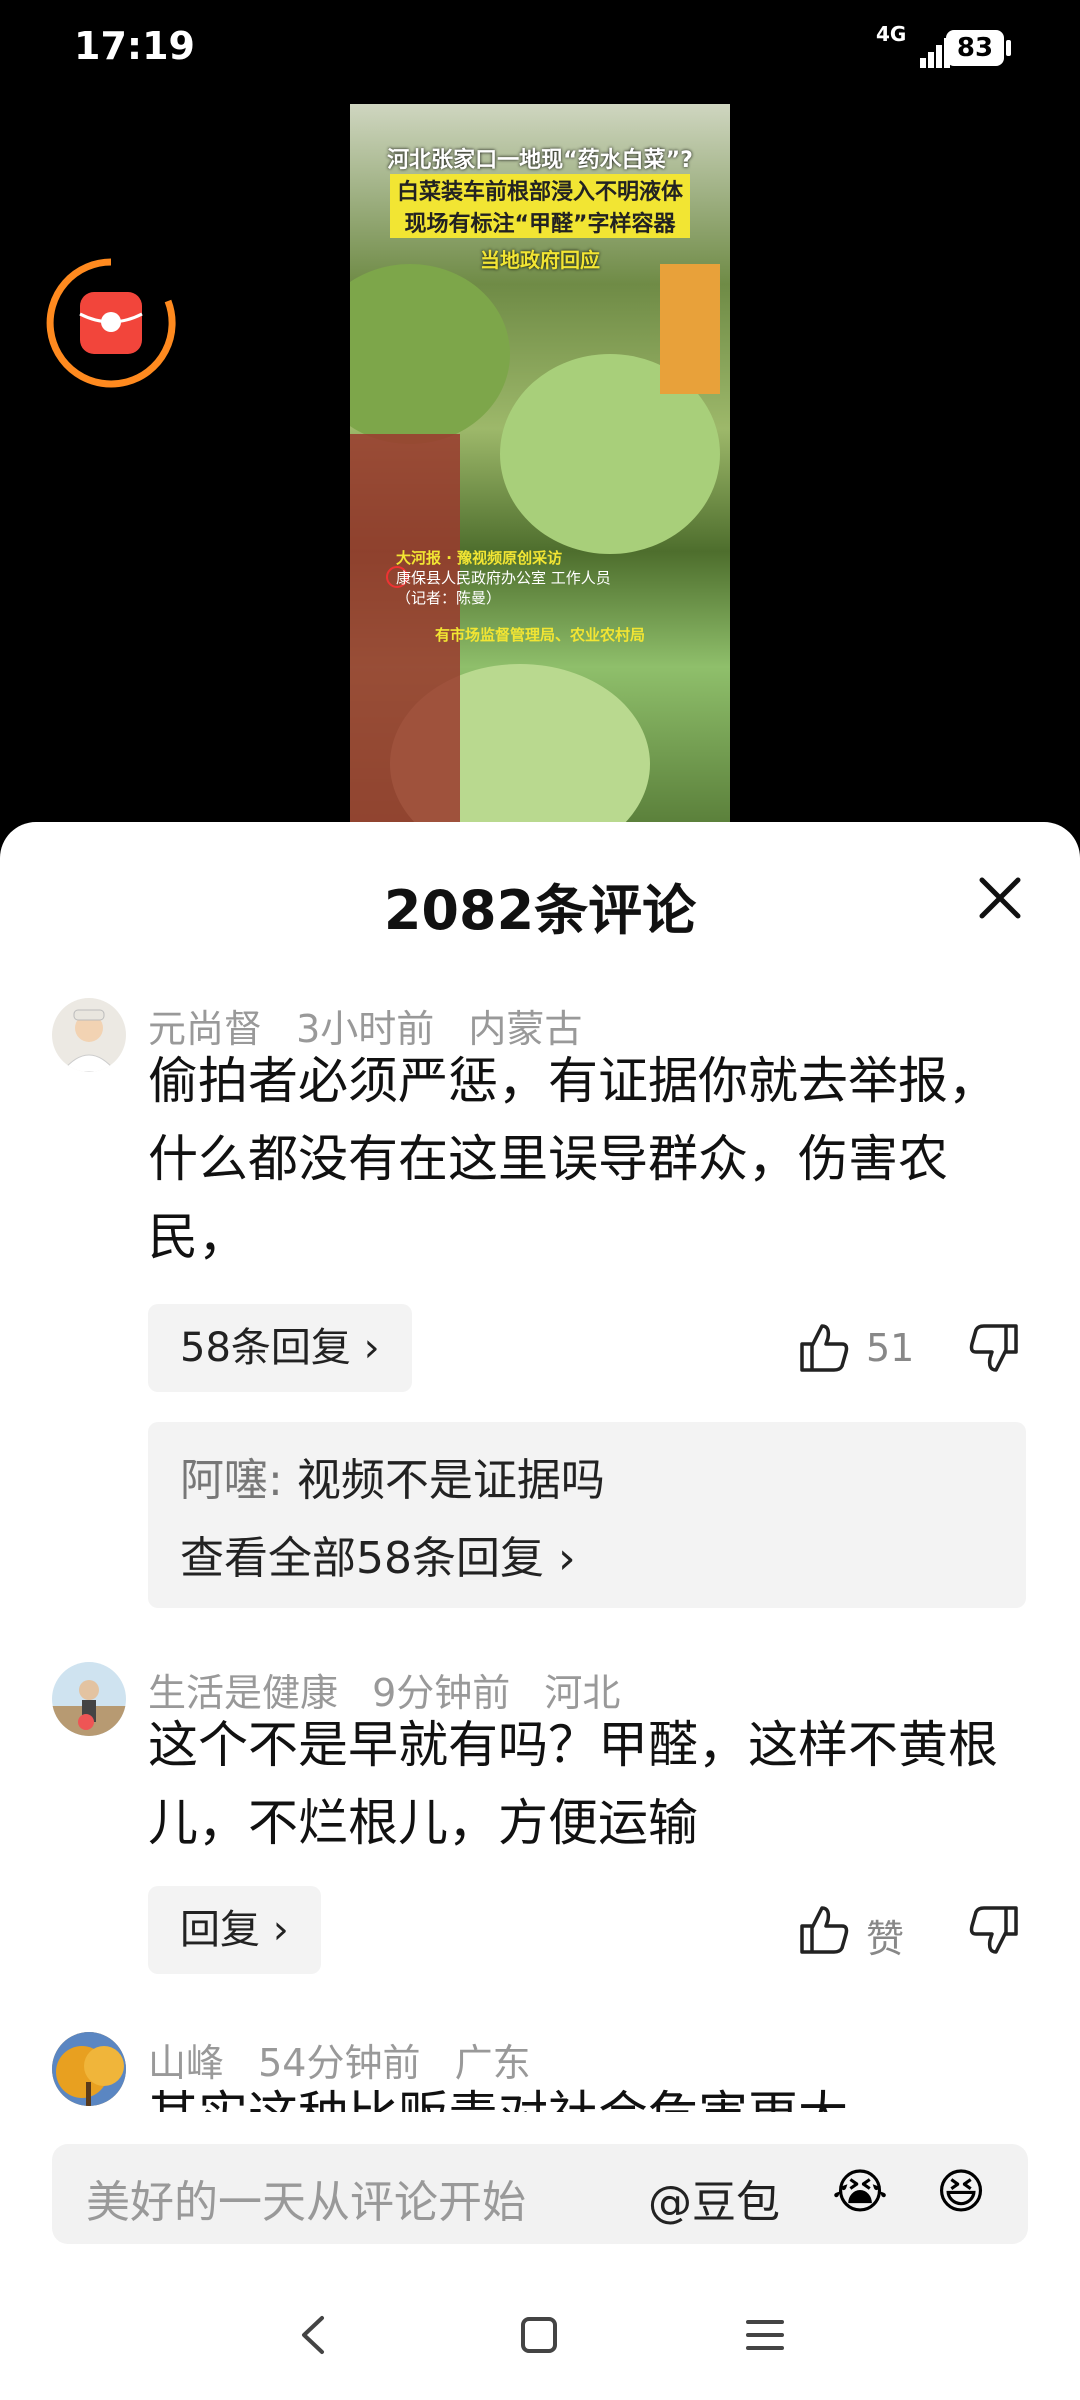 The image size is (1080, 2400). I want to click on video-subheadline: 当地政府回应, so click(540, 260).